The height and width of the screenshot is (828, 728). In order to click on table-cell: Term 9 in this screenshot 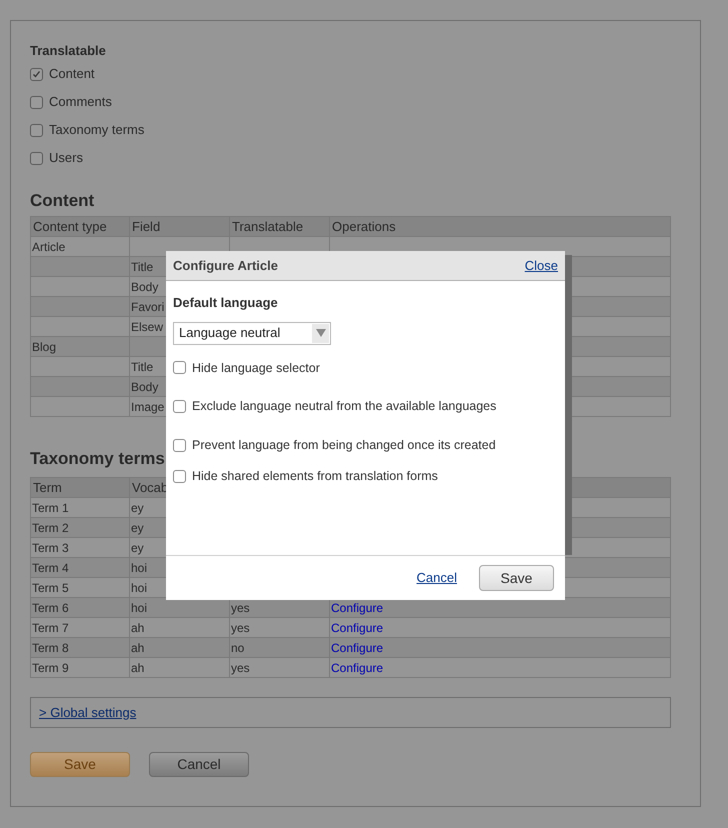, I will do `click(80, 667)`.